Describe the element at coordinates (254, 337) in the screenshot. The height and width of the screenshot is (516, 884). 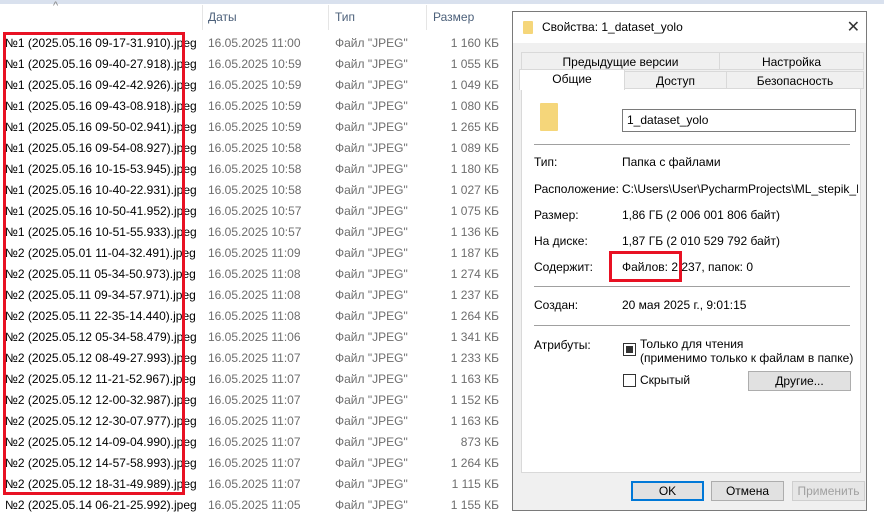
I see `file-date: 16.05.2025 11:06` at that location.